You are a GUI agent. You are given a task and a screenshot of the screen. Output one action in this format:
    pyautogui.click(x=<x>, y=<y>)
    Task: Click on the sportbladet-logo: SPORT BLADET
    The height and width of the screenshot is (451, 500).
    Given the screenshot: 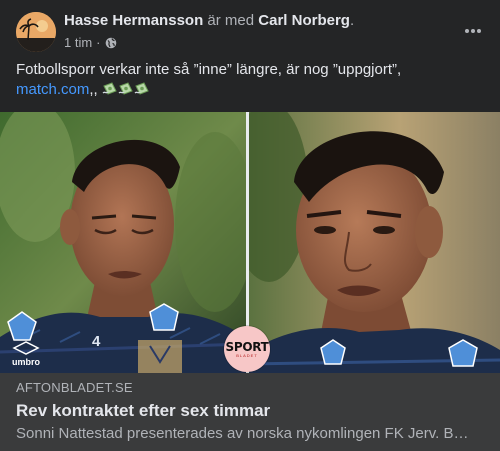 What is the action you would take?
    pyautogui.click(x=247, y=349)
    